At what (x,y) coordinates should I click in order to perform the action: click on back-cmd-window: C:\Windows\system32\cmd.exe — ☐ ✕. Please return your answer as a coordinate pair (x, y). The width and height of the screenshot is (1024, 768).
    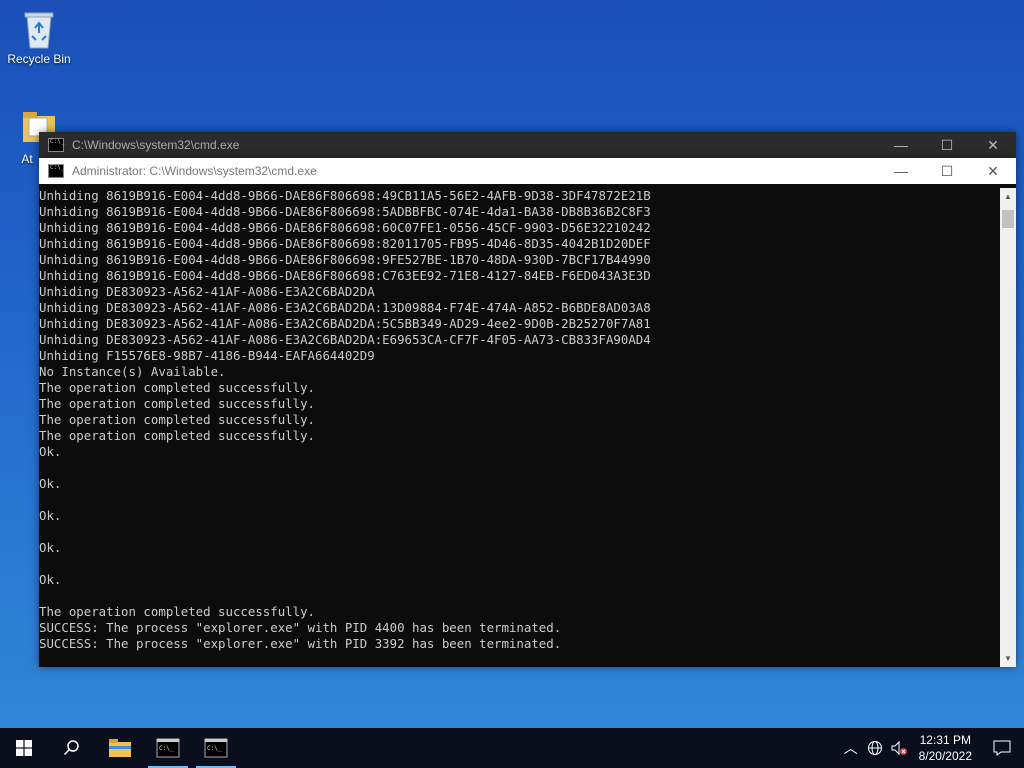
    Looking at the image, I should click on (527, 145).